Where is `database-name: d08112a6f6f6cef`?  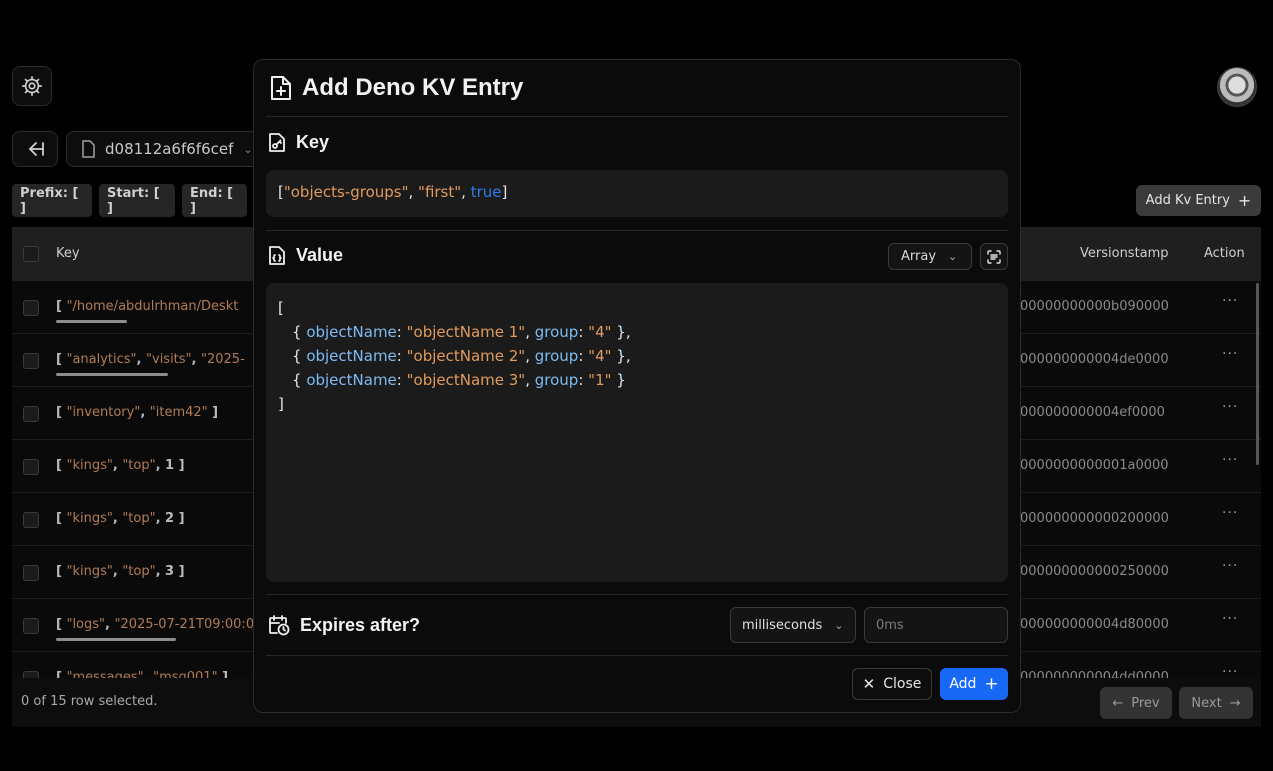
database-name: d08112a6f6f6cef is located at coordinates (169, 149).